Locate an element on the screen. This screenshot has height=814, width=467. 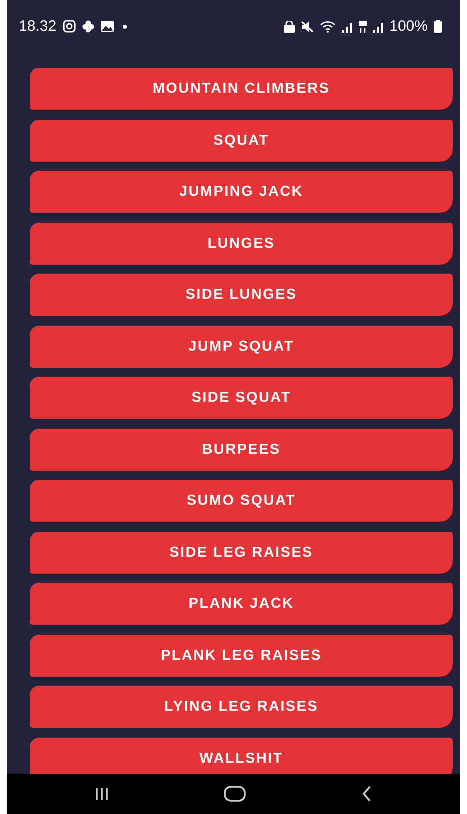
battery-percent: 100% is located at coordinates (409, 26).